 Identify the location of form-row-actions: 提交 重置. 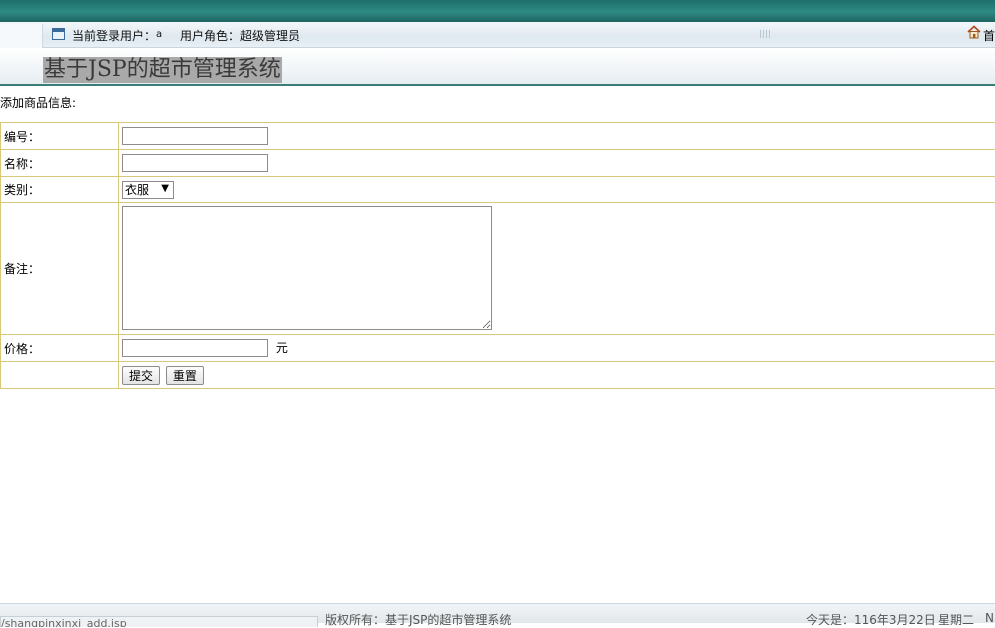
(498, 375).